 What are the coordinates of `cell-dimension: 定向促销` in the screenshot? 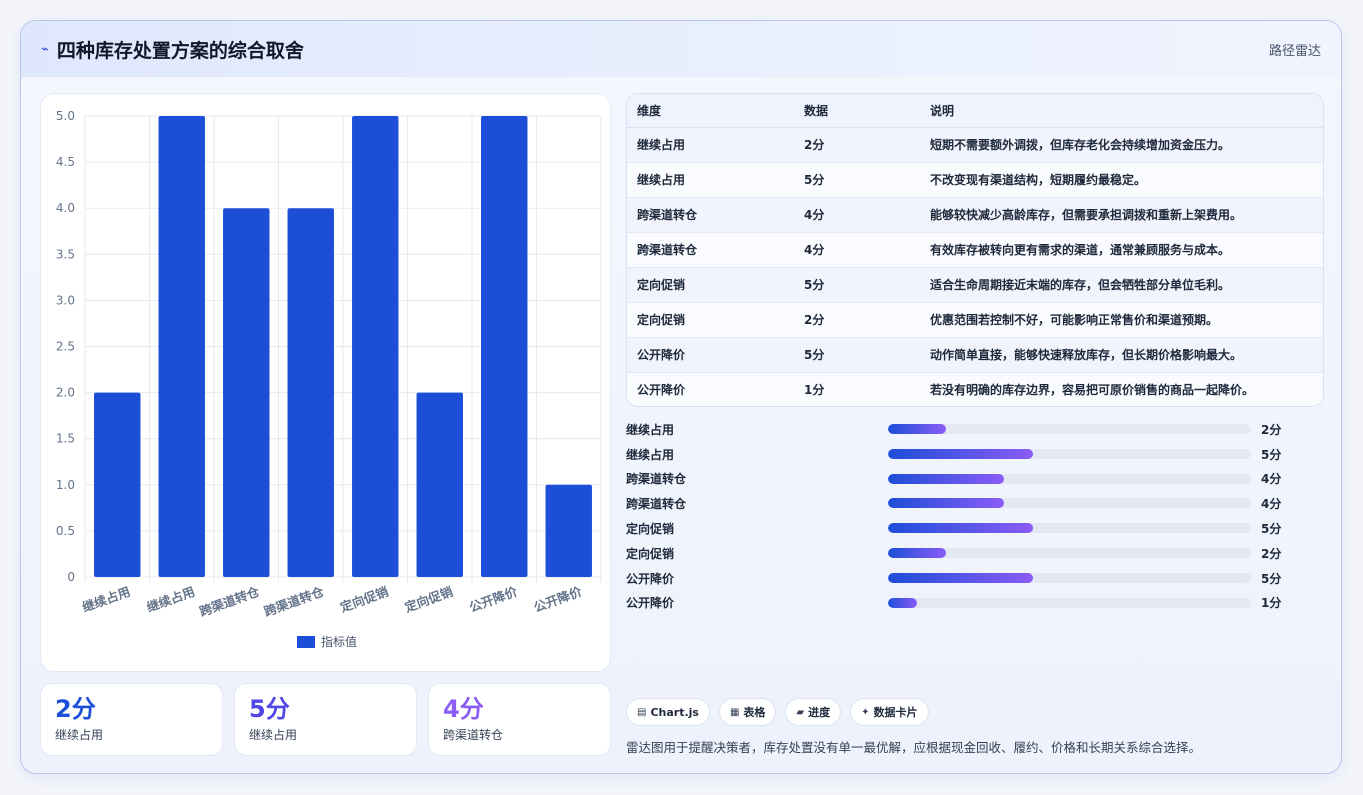 It's located at (710, 320).